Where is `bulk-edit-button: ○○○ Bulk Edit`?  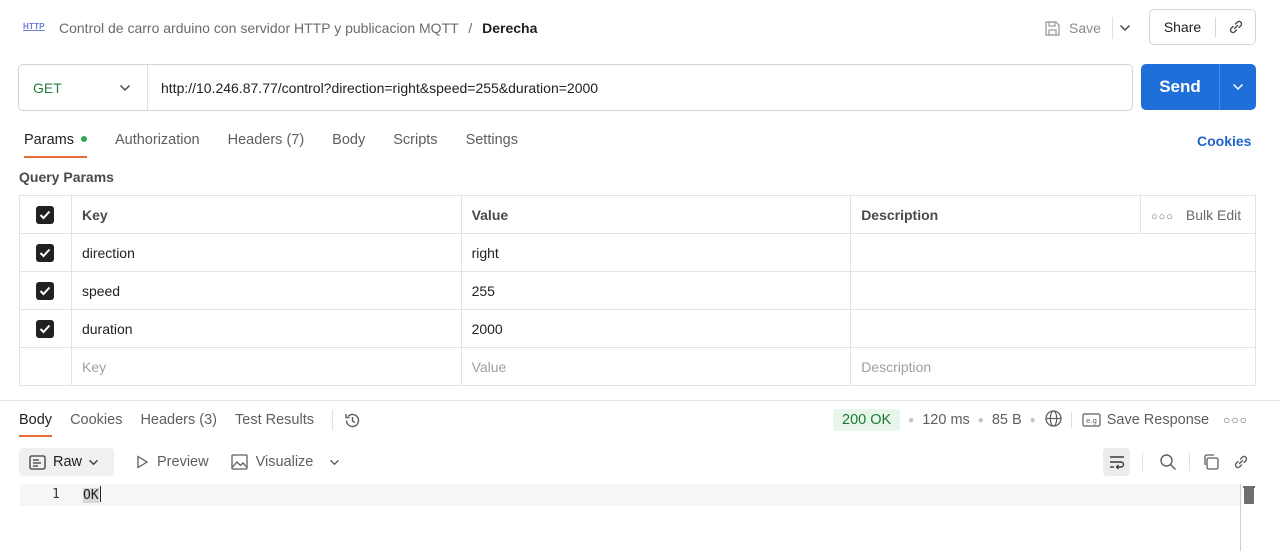 bulk-edit-button: ○○○ Bulk Edit is located at coordinates (1198, 214).